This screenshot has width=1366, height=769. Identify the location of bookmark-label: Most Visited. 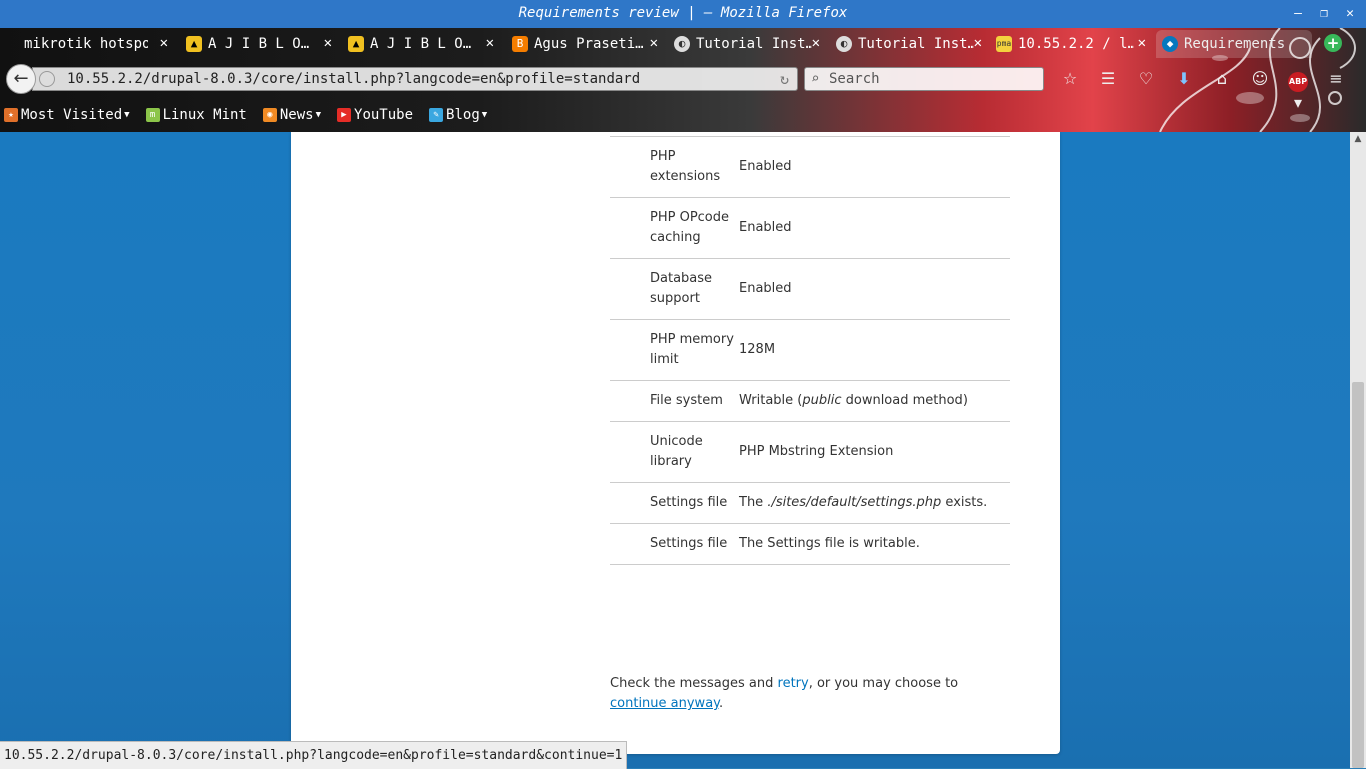
(72, 115).